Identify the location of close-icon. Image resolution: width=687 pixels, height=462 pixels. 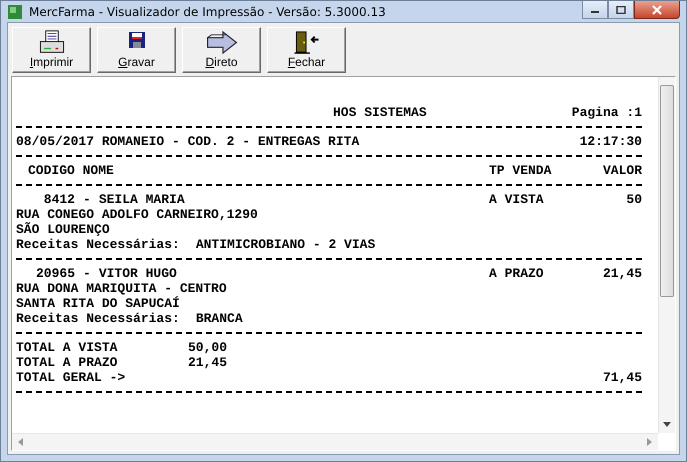
(657, 9).